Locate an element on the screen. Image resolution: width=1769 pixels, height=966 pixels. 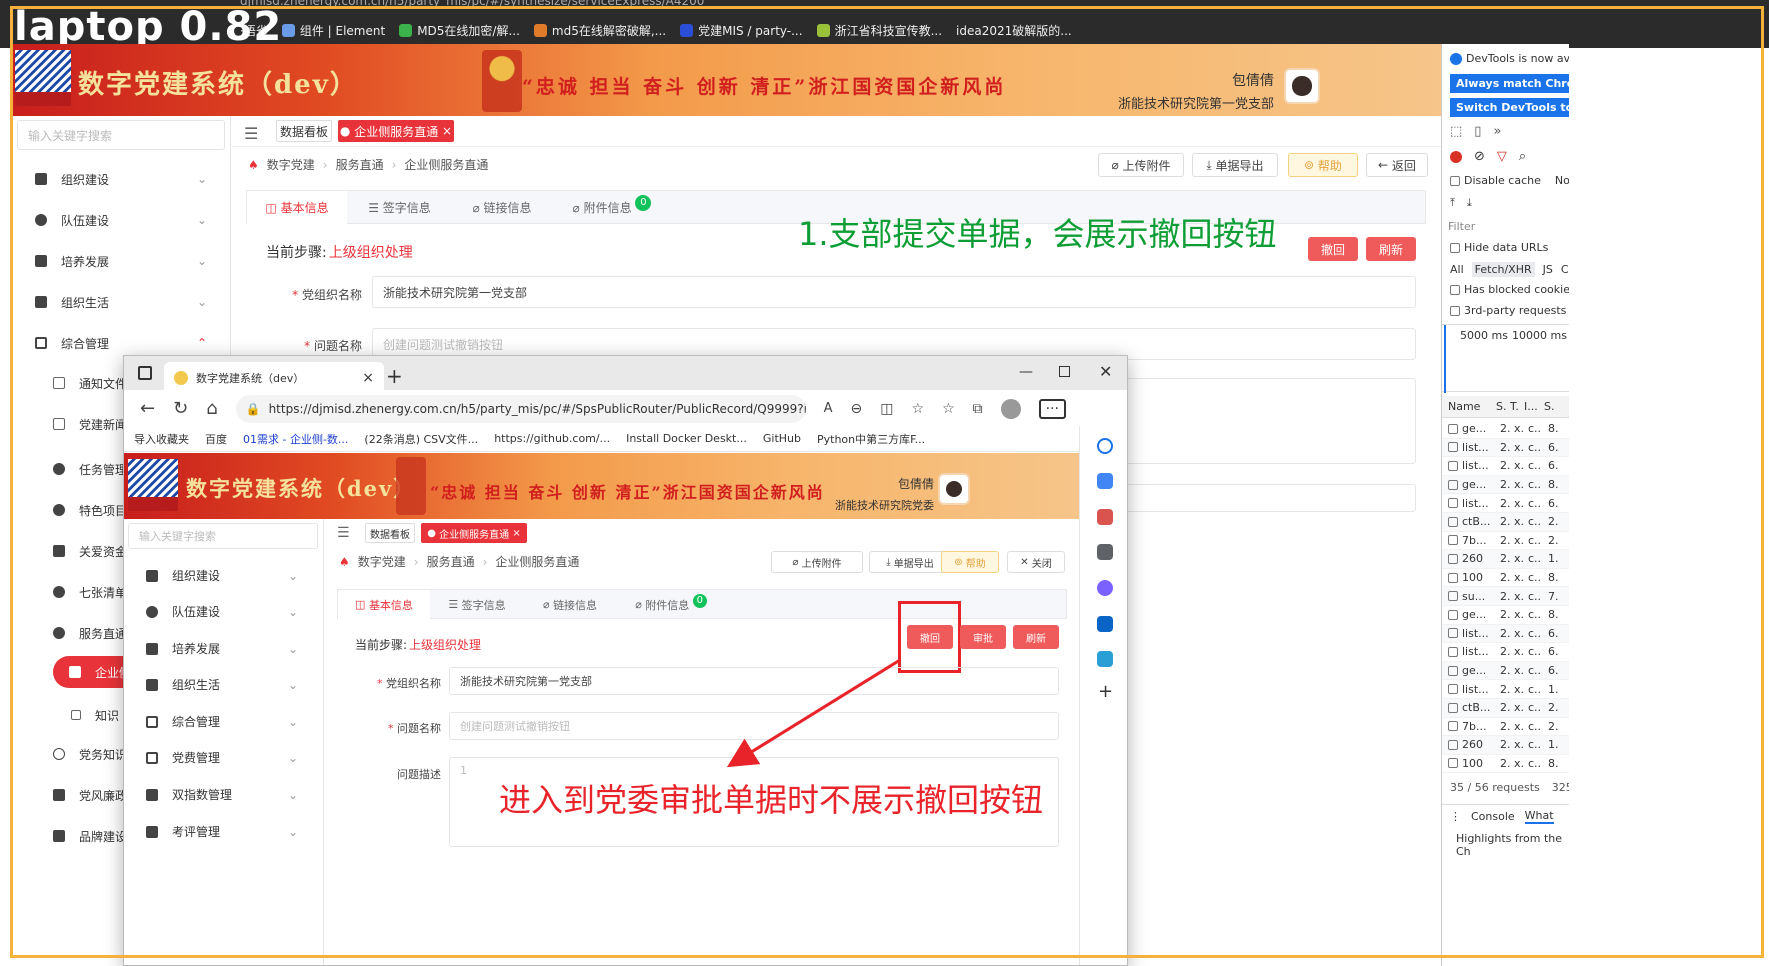
upload-icon: ⤒ is located at coordinates (1452, 203).